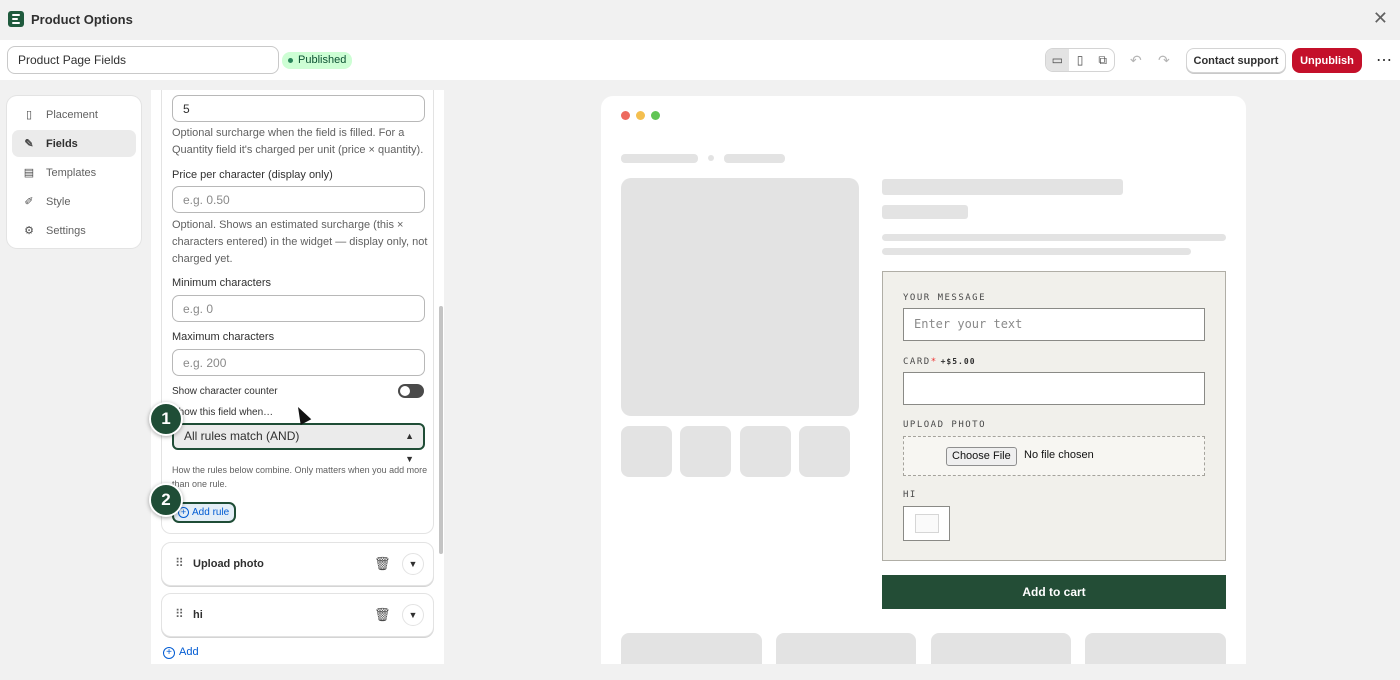  I want to click on more-actions-icon: ⋯, so click(1384, 60).